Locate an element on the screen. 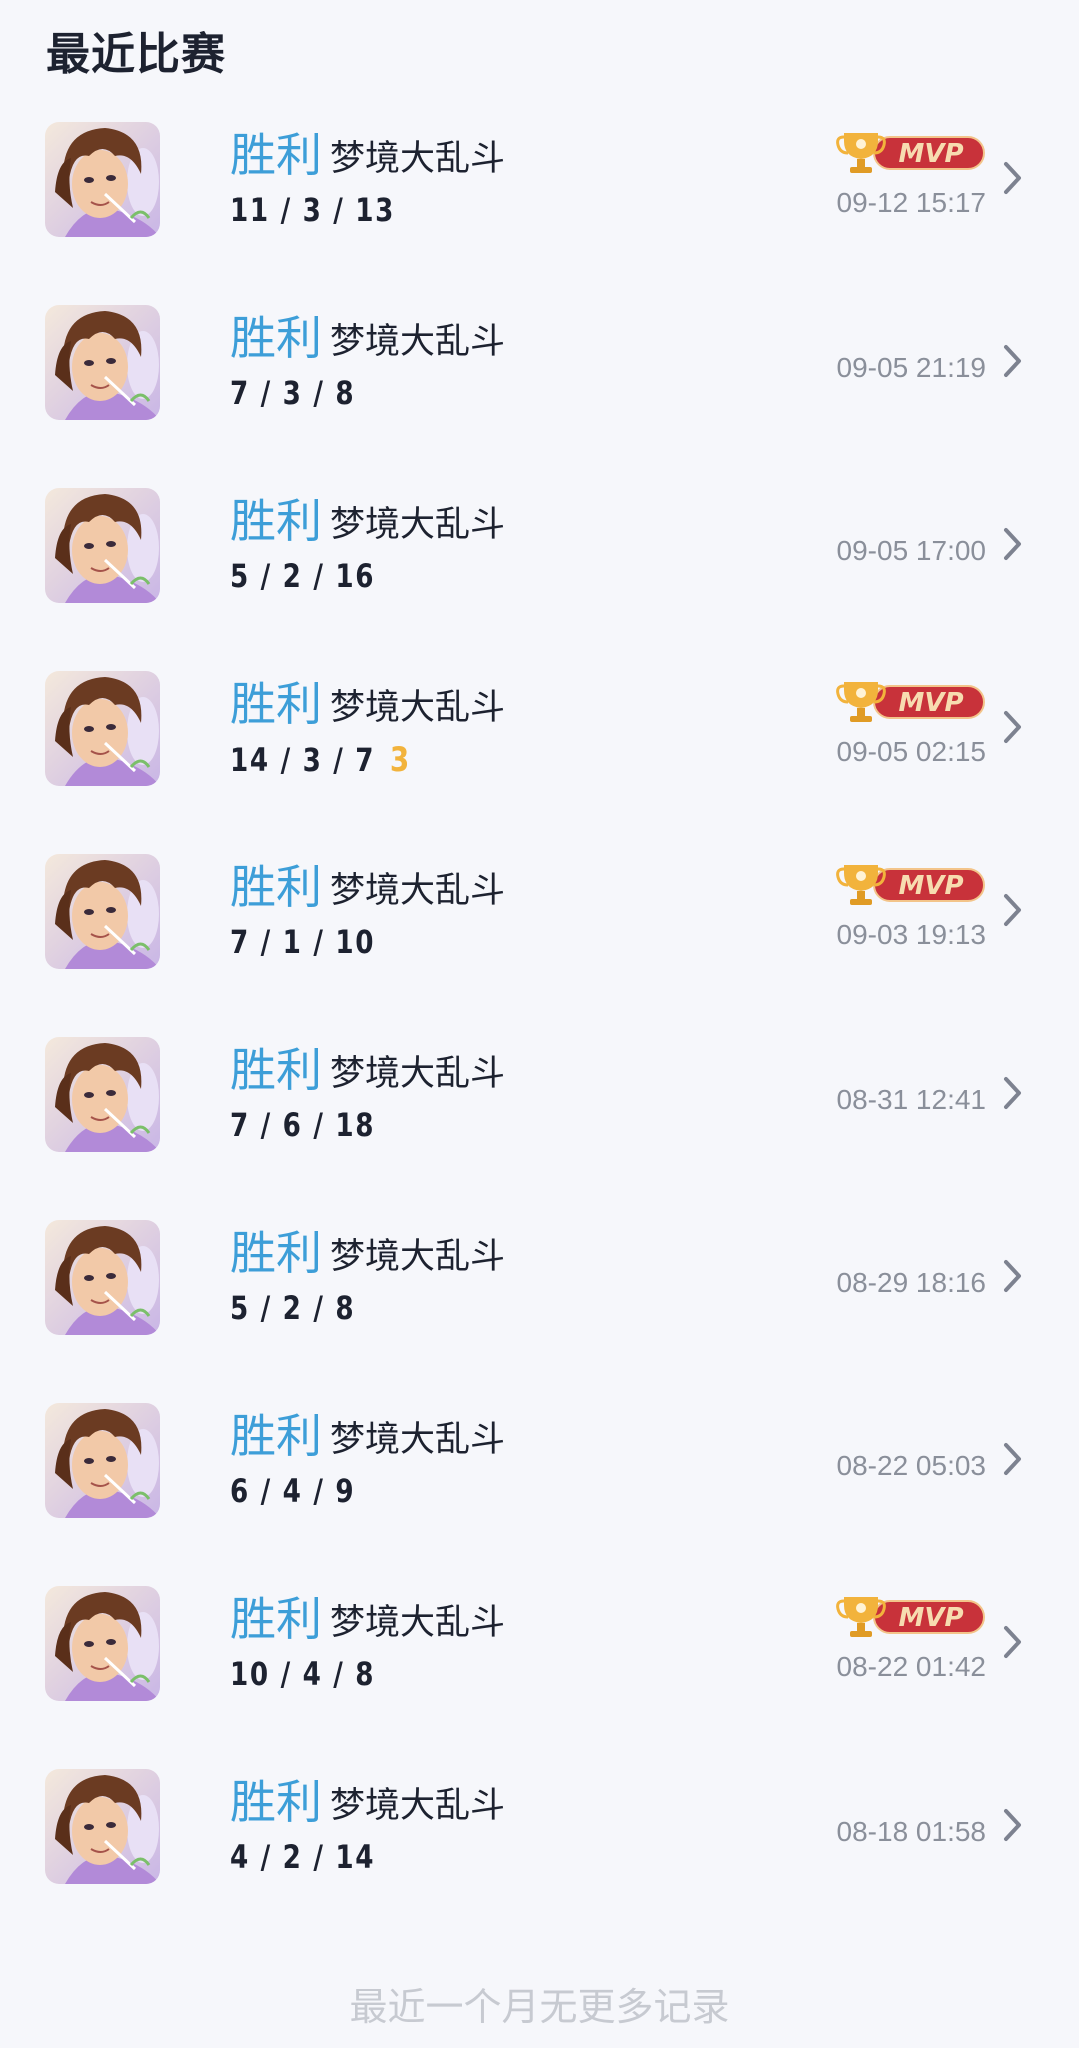 This screenshot has width=1079, height=2048. match-row: 胜利 梦境大乱斗 11 / 3 / 13 MVP 09-12 15:17 is located at coordinates (539, 208).